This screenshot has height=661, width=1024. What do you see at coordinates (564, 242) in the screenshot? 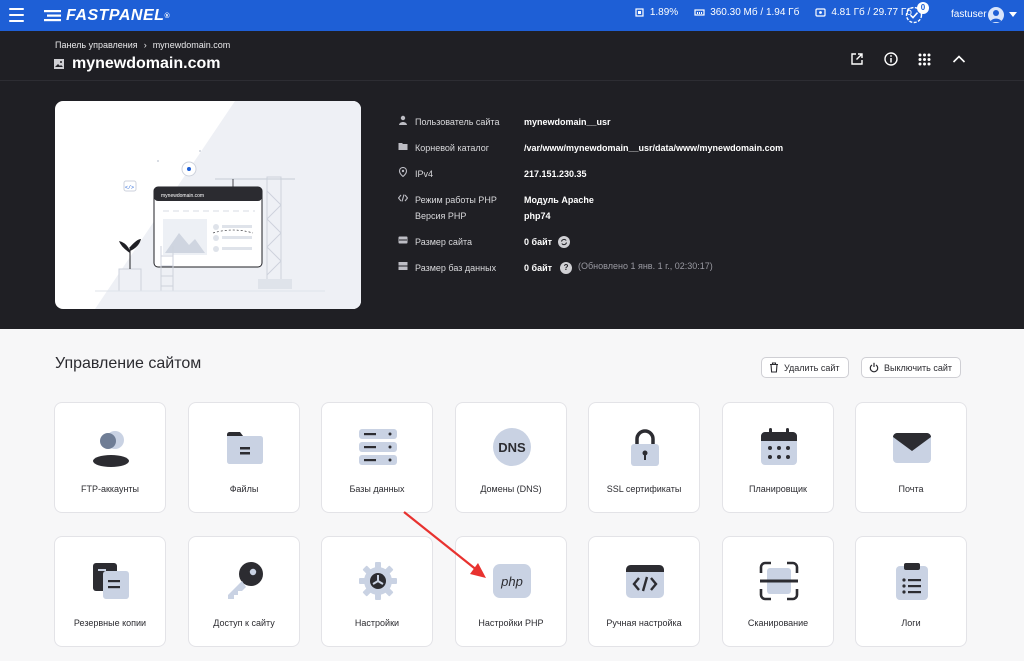
I see `refresh-icon` at bounding box center [564, 242].